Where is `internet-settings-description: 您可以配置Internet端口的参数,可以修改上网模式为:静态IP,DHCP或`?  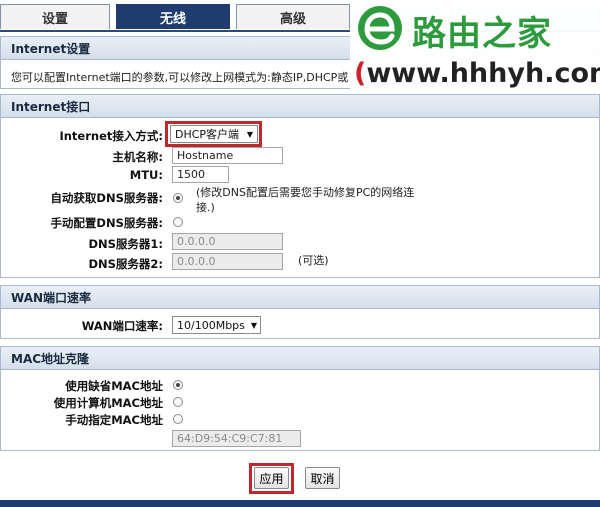 internet-settings-description: 您可以配置Internet端口的参数,可以修改上网模式为:静态IP,DHCP或 is located at coordinates (180, 77).